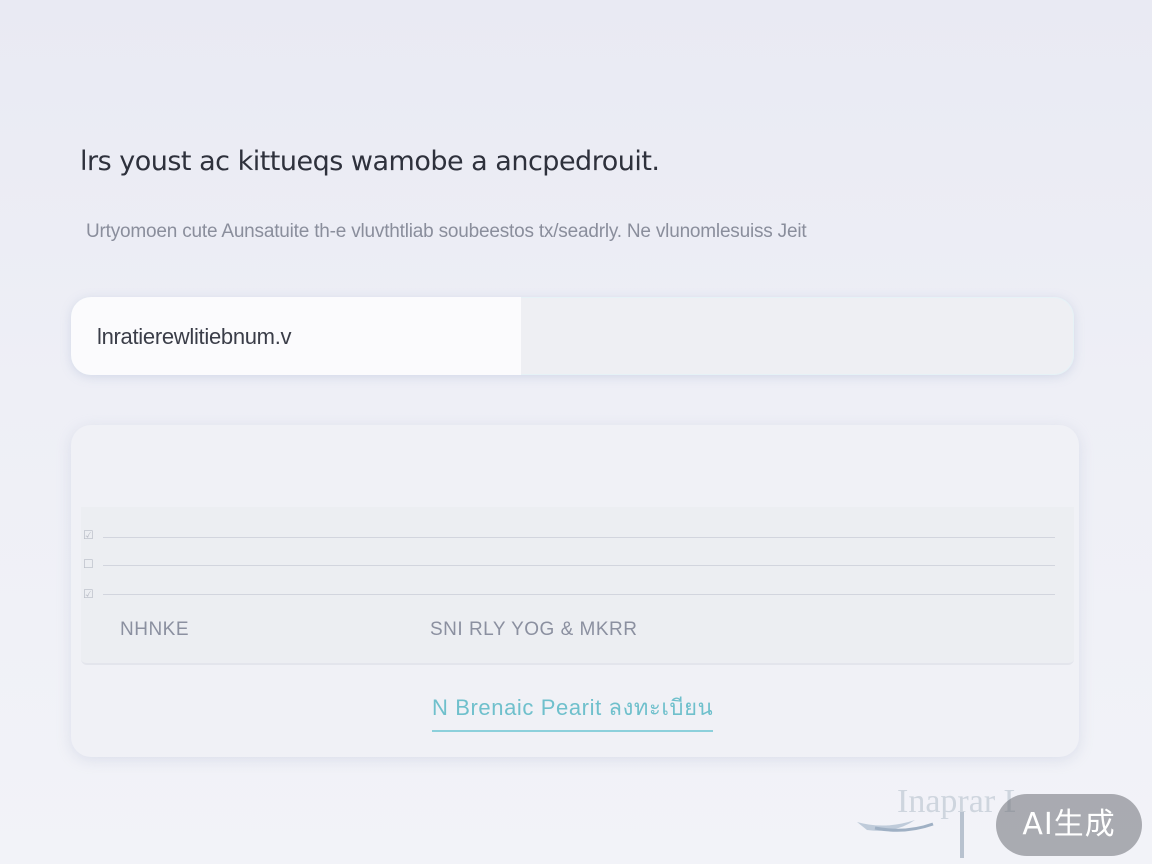 This screenshot has width=1152, height=864. Describe the element at coordinates (155, 629) in the screenshot. I see `column-label-name: NHNKE` at that location.